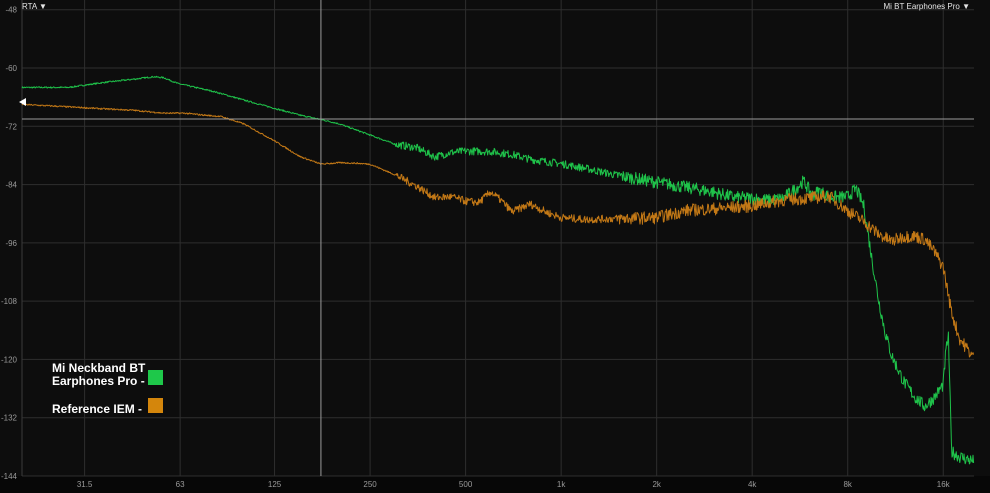  I want to click on y-tick-label: -144, so click(9, 476).